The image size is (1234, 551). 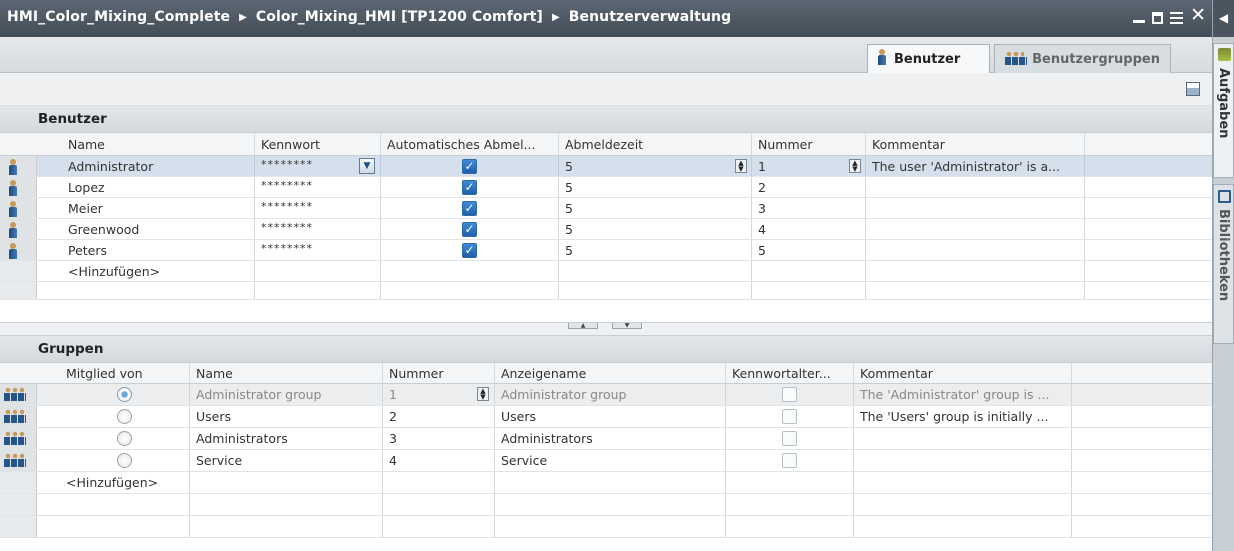 What do you see at coordinates (975, 144) in the screenshot?
I see `column-header-comment: Kommentar` at bounding box center [975, 144].